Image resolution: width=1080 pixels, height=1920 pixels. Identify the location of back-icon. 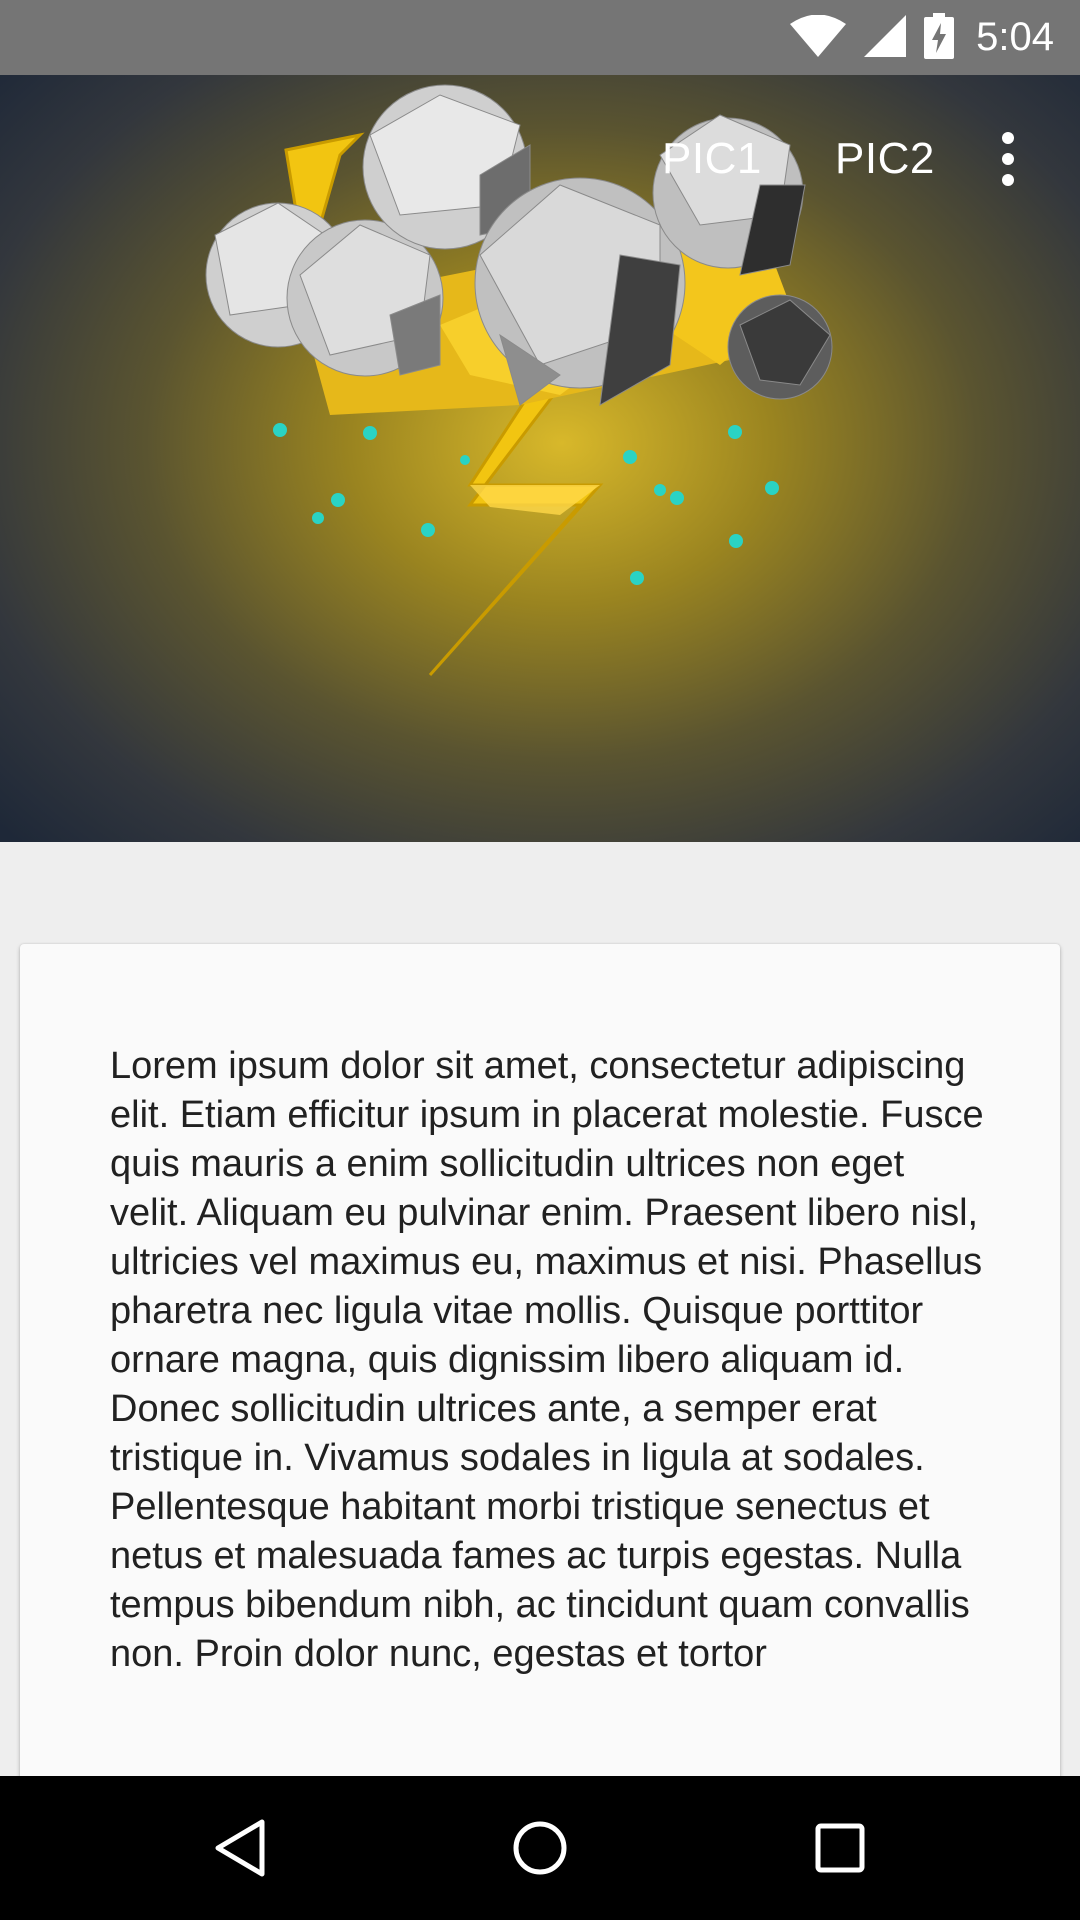
(240, 1848).